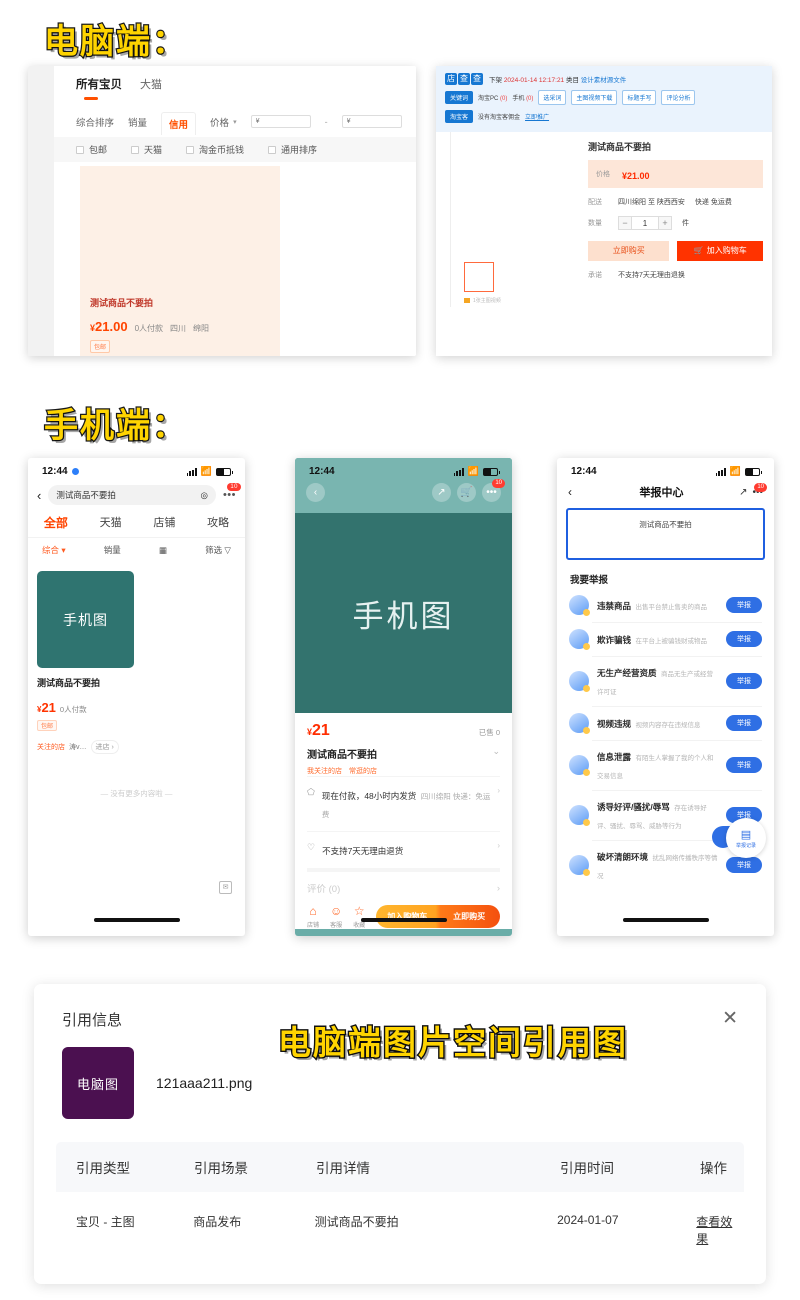 The height and width of the screenshot is (1300, 800). Describe the element at coordinates (235, 122) in the screenshot. I see `chevron-down-icon: ▾` at that location.